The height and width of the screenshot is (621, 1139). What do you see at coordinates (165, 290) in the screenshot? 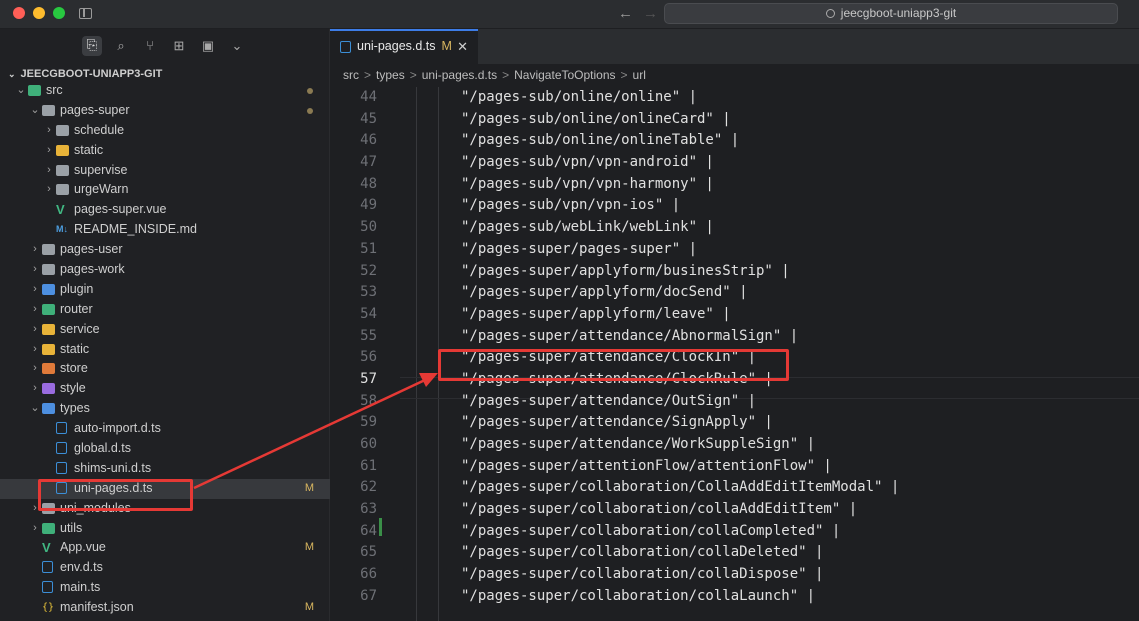
I see `tree-item: › plugin` at bounding box center [165, 290].